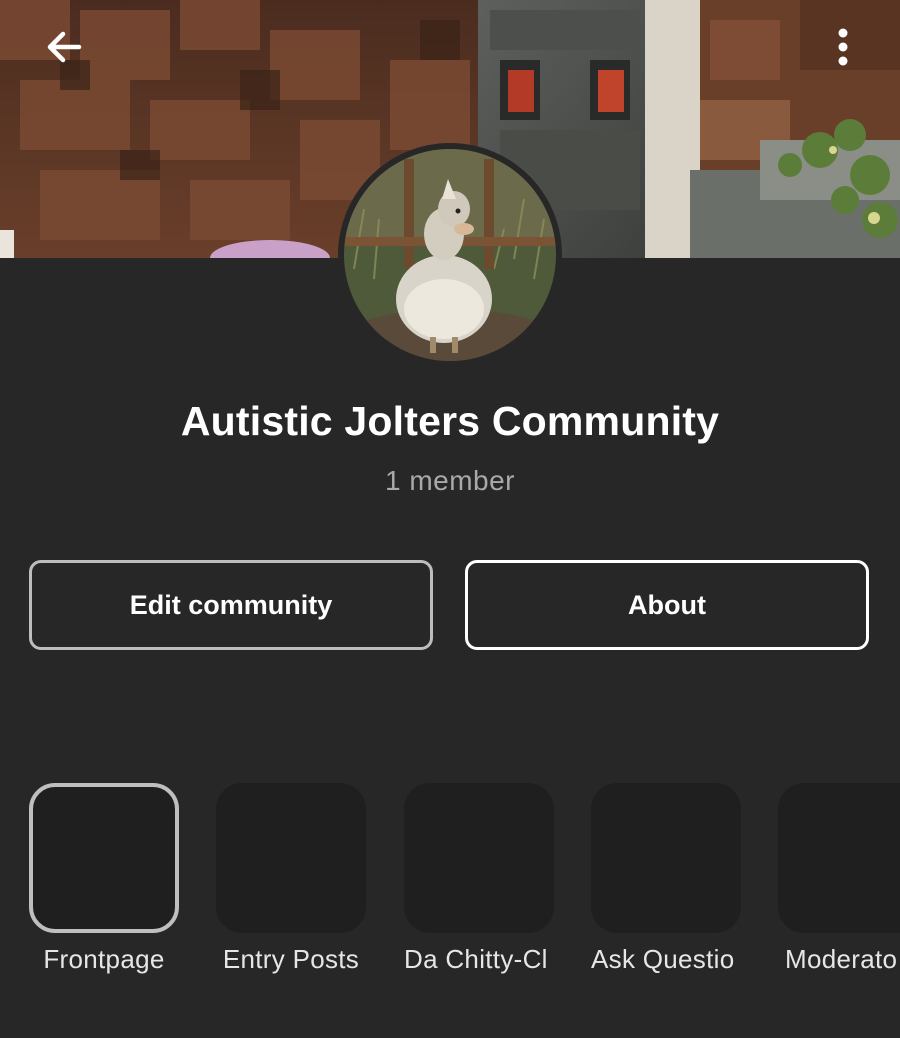 The width and height of the screenshot is (900, 1038). I want to click on channel-label: Moderato, so click(841, 959).